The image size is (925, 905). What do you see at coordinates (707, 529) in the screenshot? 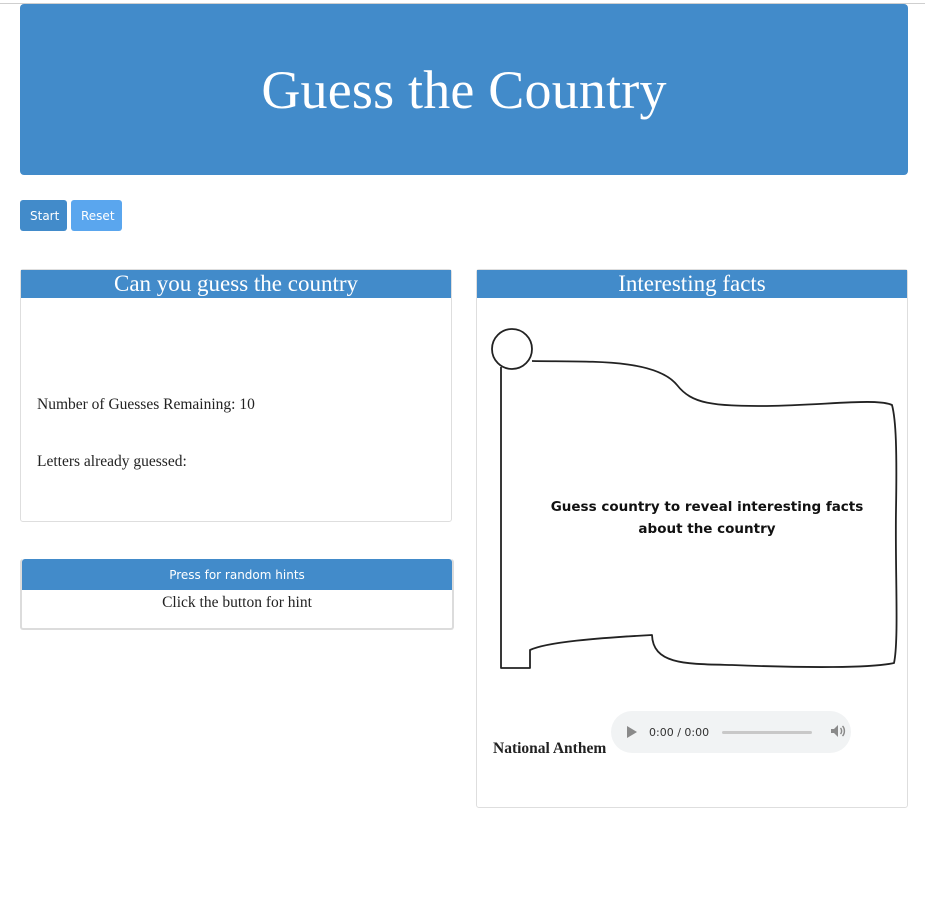
I see `flag-message-line-2: about the country` at bounding box center [707, 529].